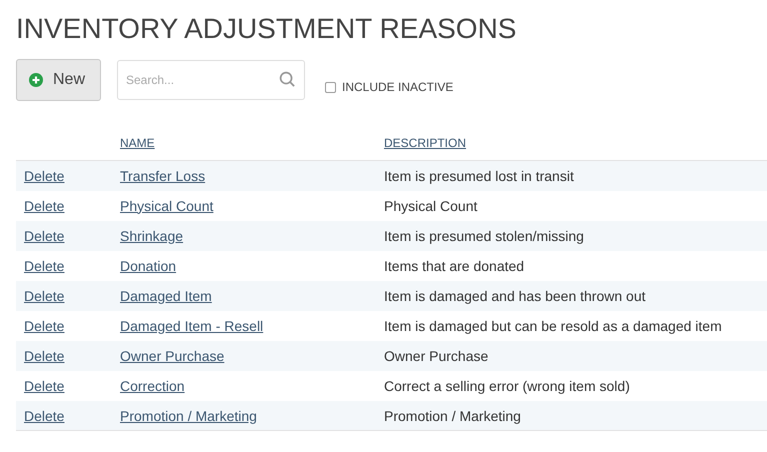  I want to click on description-text: Owner Purchase, so click(436, 356).